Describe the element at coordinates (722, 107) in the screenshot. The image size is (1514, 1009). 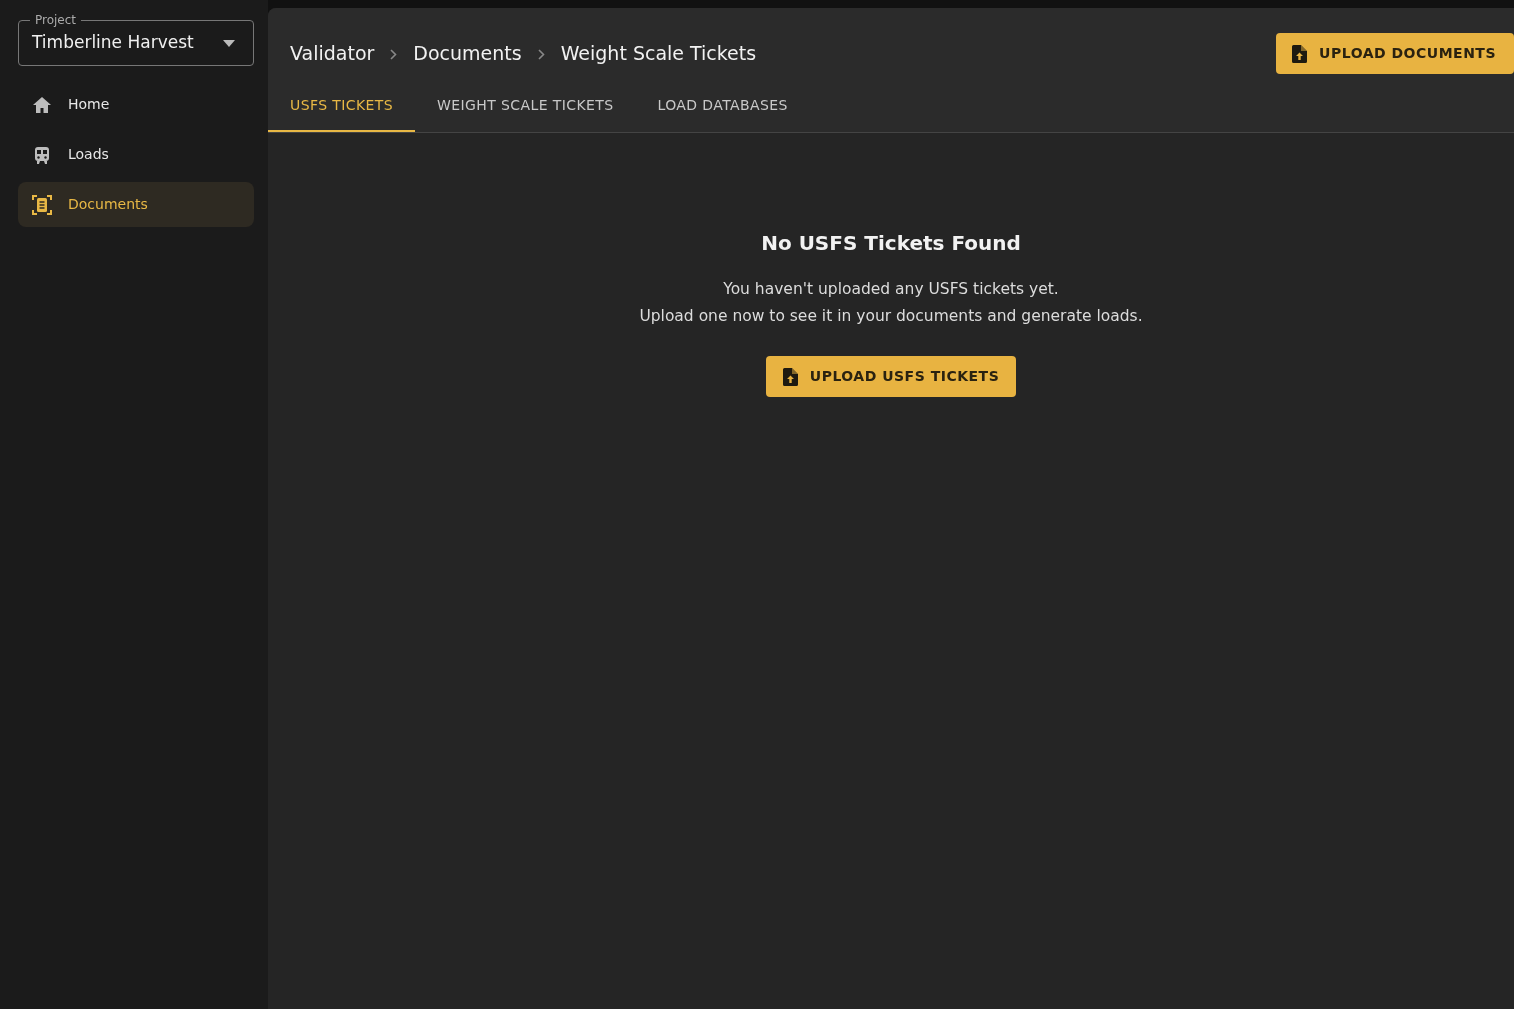
I see `tab: LOAD DATABASES` at that location.